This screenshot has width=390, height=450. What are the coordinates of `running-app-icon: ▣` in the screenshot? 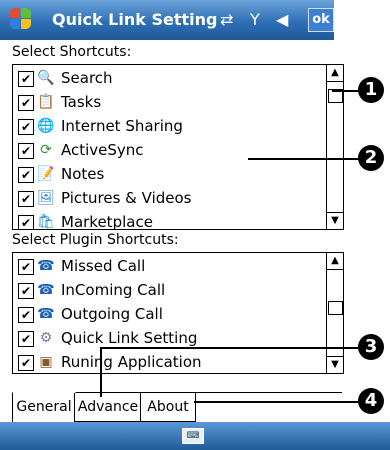 It's located at (46, 362).